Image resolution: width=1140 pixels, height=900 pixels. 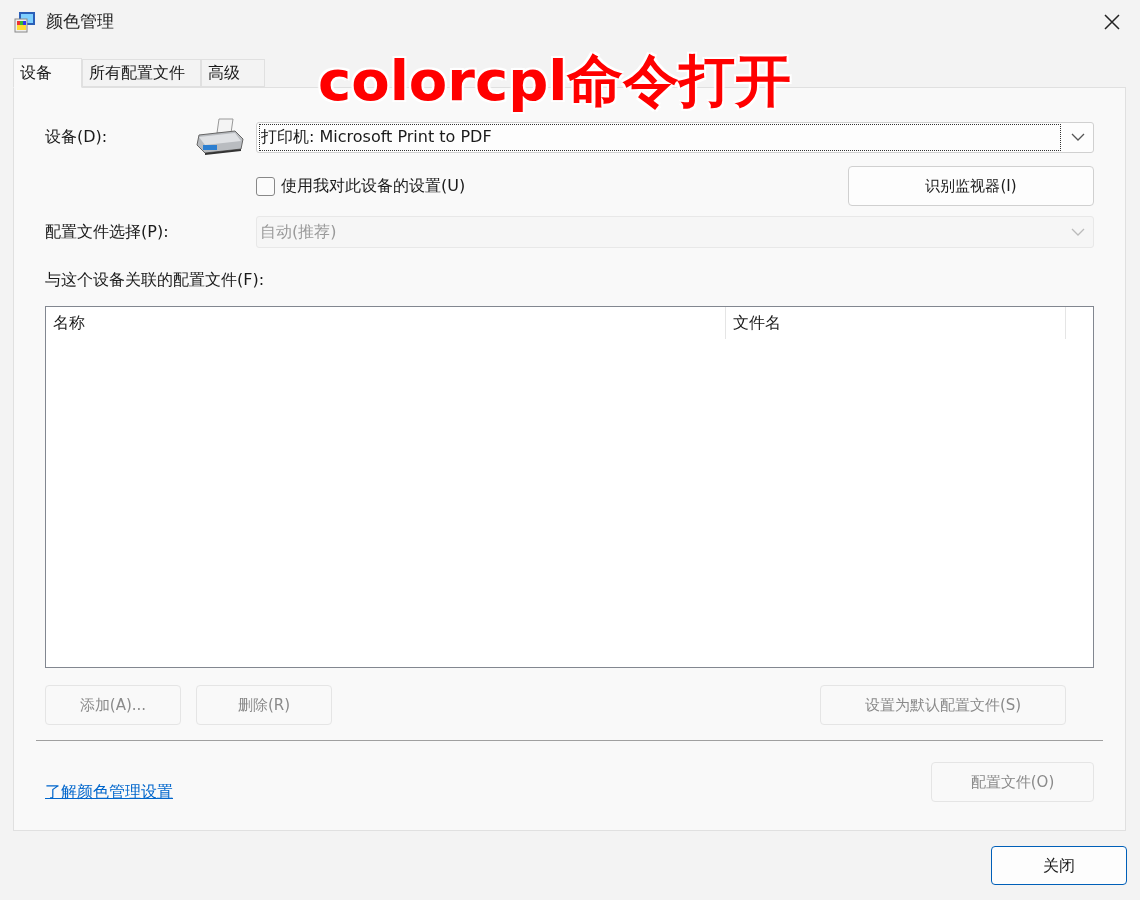 I want to click on checkbox: 使用我对此设备的设置(U), so click(x=361, y=186).